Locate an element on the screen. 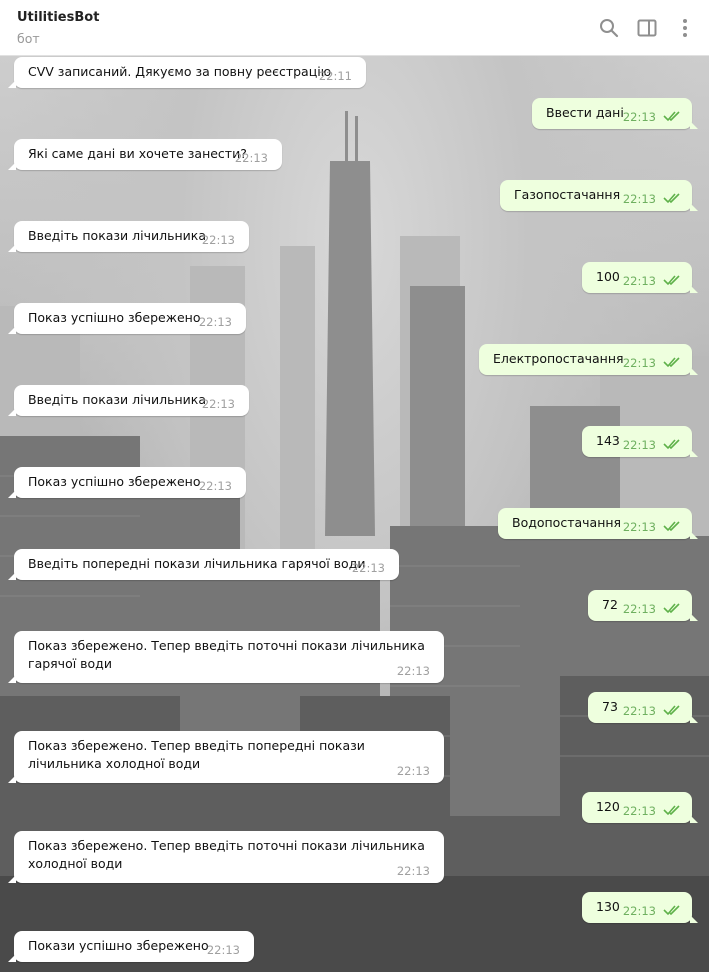 This screenshot has height=972, width=709. outgoing-message: Ввести дані 22:13 is located at coordinates (615, 113).